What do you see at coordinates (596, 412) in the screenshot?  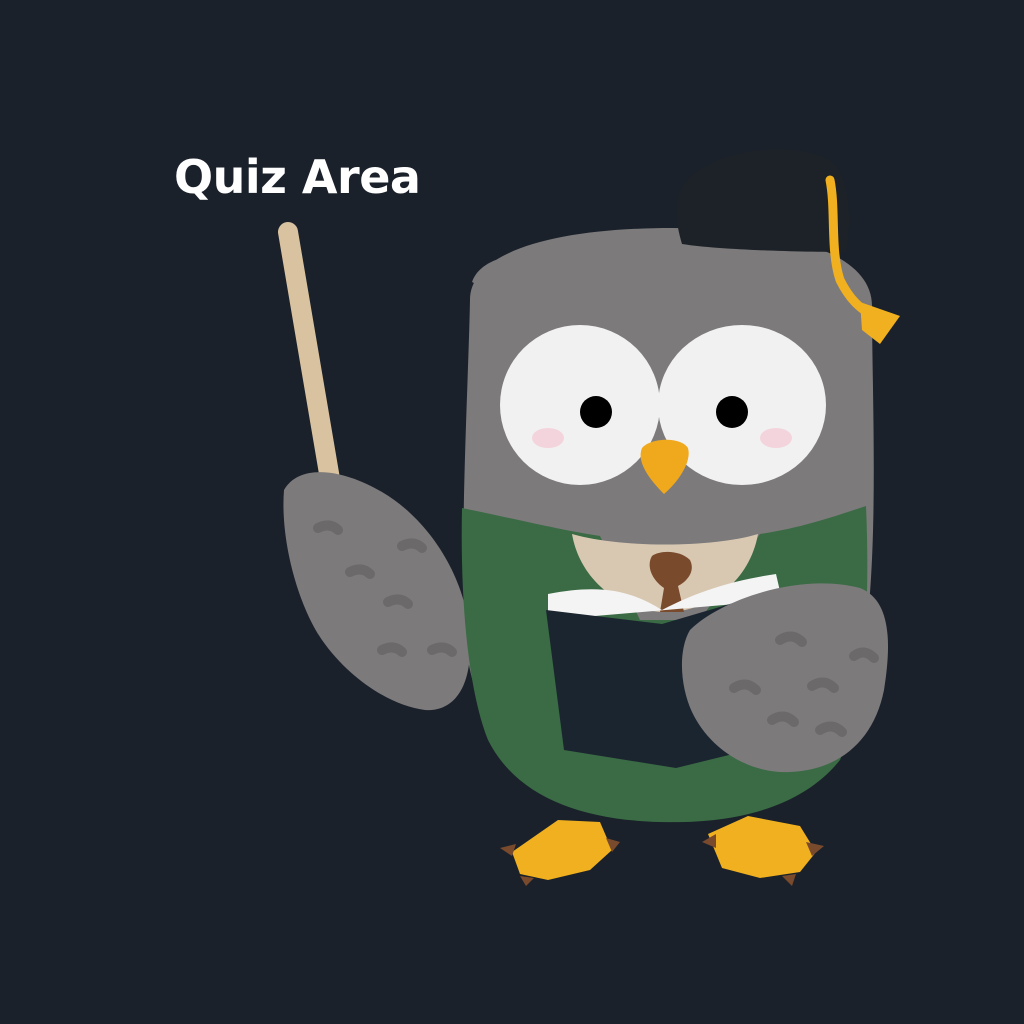 I see `owl-eye-left` at bounding box center [596, 412].